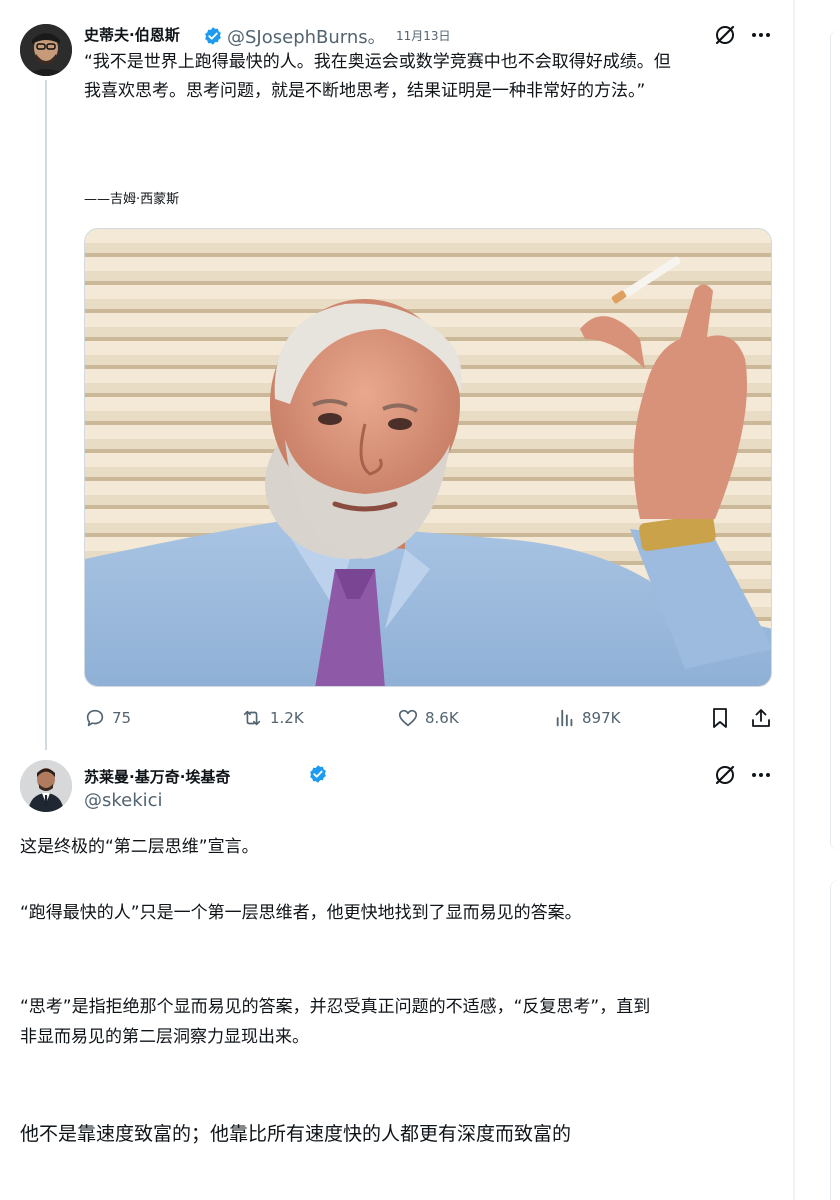 The image size is (840, 1200). Describe the element at coordinates (601, 718) in the screenshot. I see `views-count: 897K` at that location.